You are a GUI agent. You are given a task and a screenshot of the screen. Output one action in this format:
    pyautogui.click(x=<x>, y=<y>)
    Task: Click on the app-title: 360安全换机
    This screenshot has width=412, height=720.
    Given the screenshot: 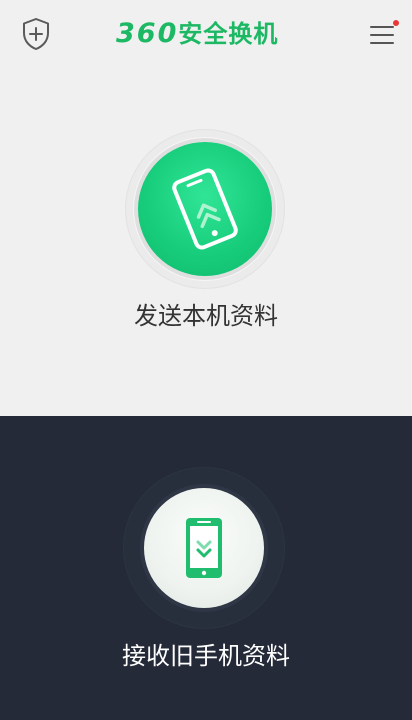 What is the action you would take?
    pyautogui.click(x=211, y=34)
    